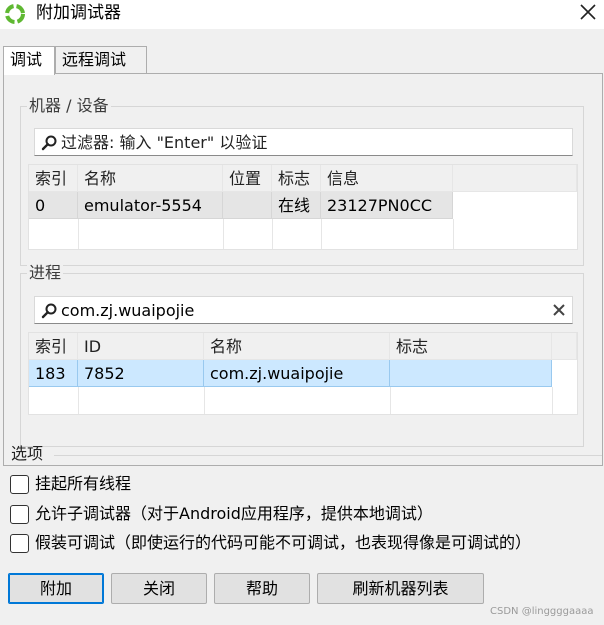  Describe the element at coordinates (101, 60) in the screenshot. I see `tab-remote-debug: 远程调试` at that location.